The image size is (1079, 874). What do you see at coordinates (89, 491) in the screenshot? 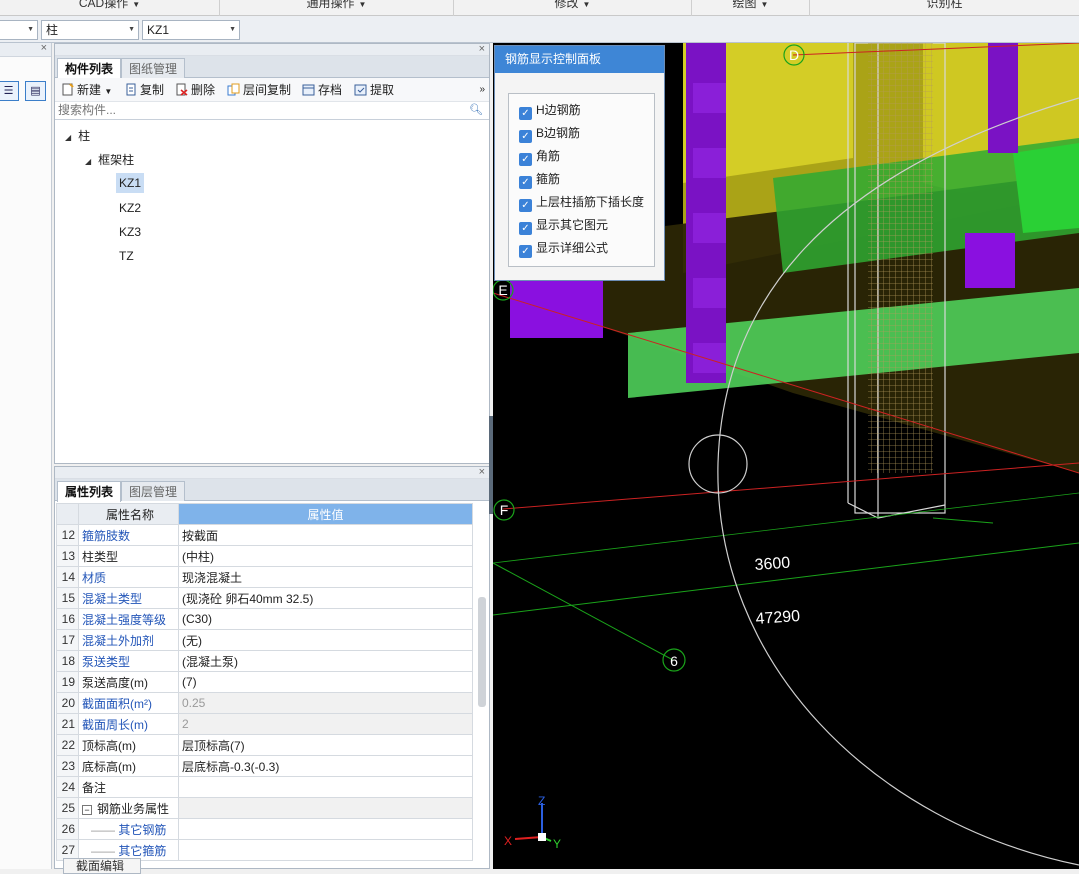
I see `tab-property-list: 属性列表` at bounding box center [89, 491].